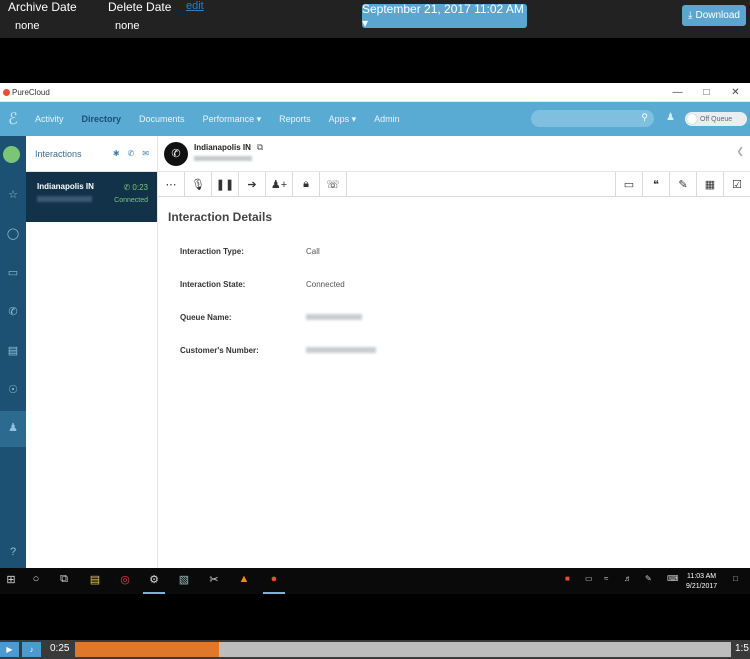 Image resolution: width=750 pixels, height=659 pixels. I want to click on email-icon: ✉, so click(145, 153).